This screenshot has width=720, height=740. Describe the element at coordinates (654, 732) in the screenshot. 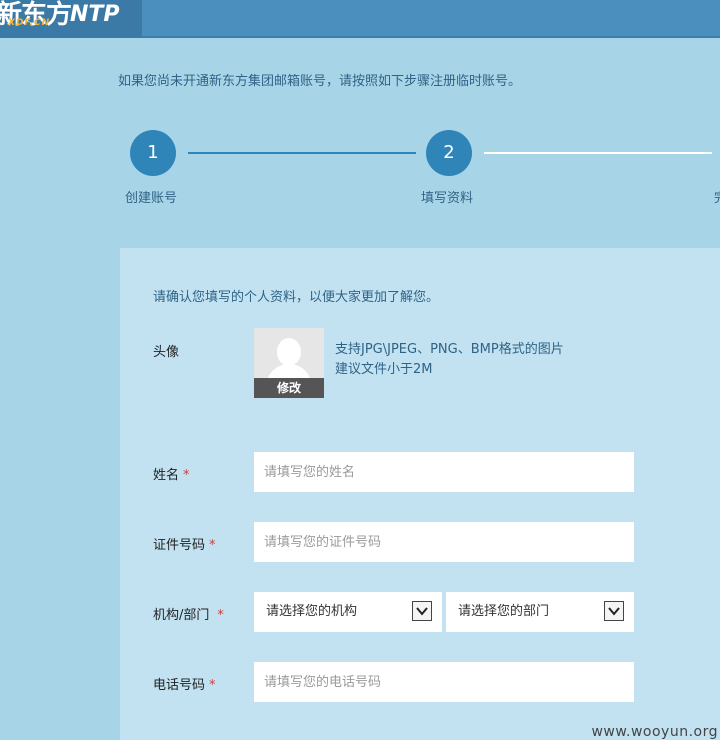

I see `watermark: www.wooyun.org` at that location.